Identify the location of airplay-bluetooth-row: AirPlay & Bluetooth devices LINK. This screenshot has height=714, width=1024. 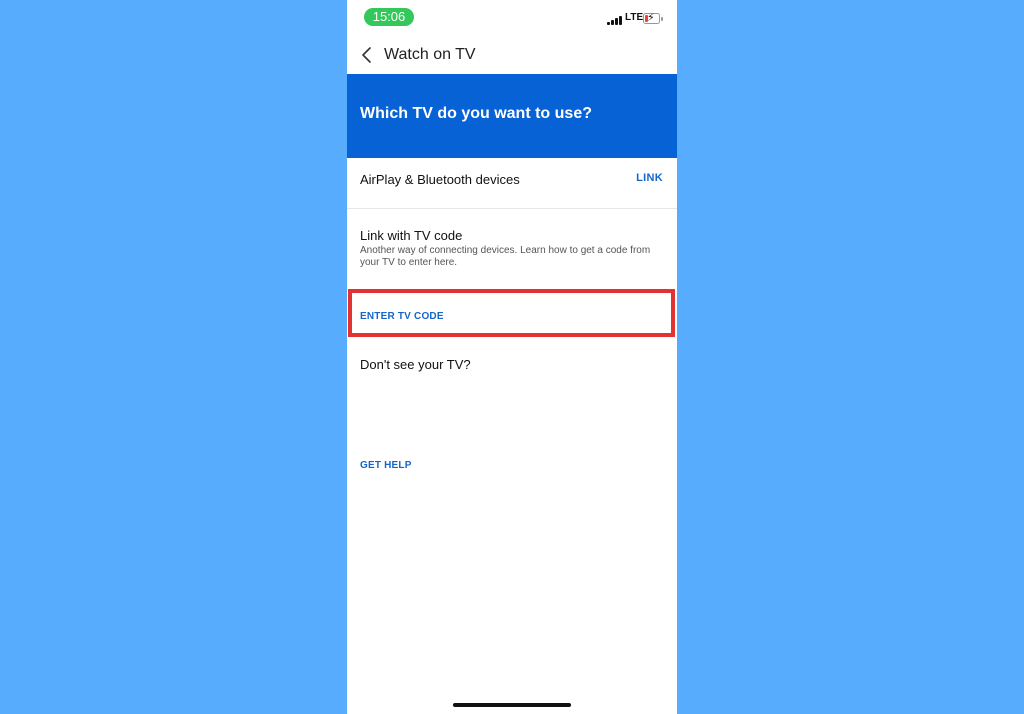
(512, 183).